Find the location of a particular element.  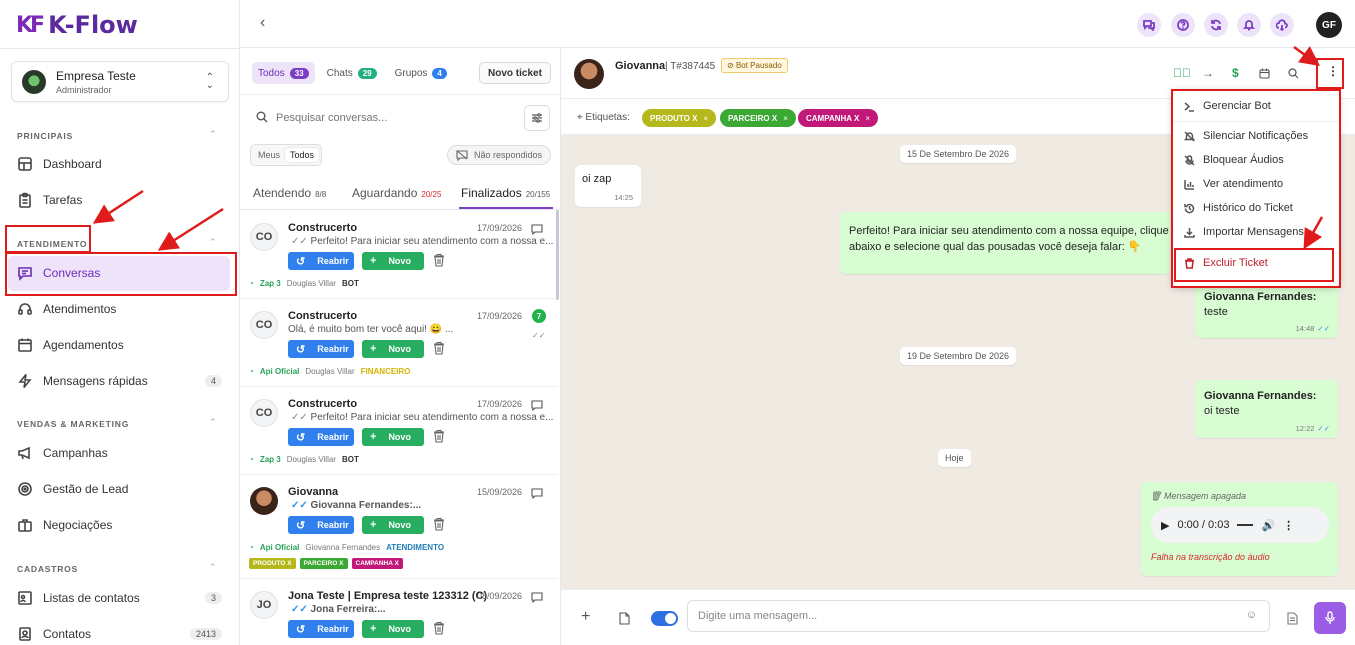

sidebar-item-negociacoes: Negociações is located at coordinates (64, 525).